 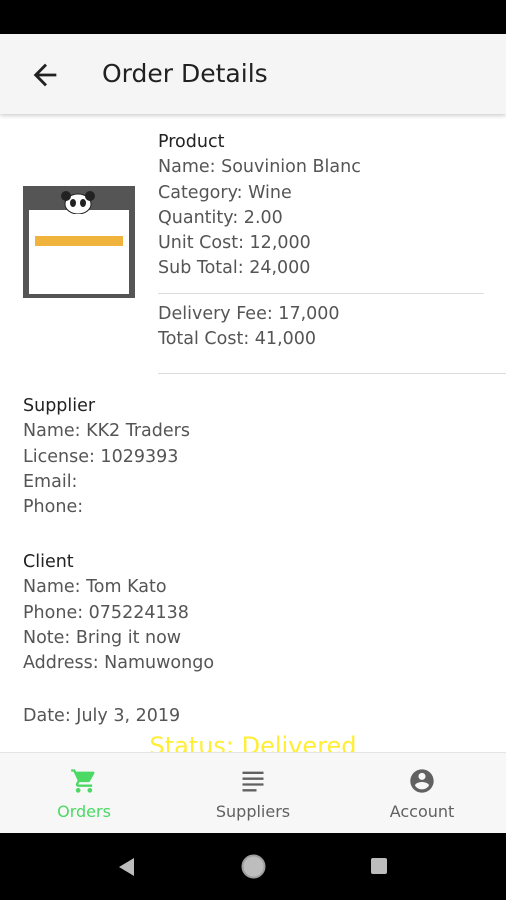 What do you see at coordinates (185, 73) in the screenshot?
I see `page-title: Order Details` at bounding box center [185, 73].